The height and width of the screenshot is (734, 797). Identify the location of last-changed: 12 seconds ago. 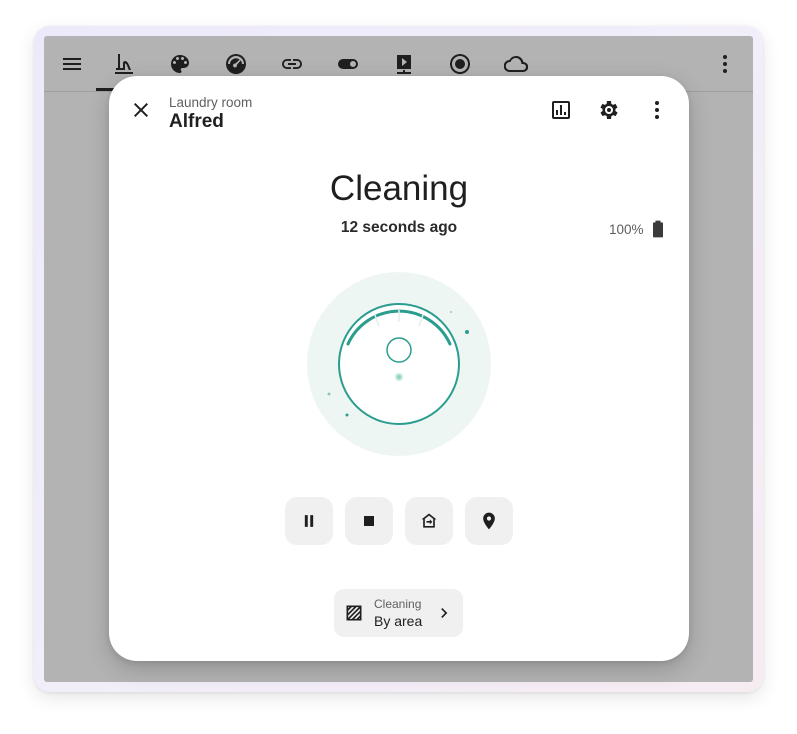
(399, 228).